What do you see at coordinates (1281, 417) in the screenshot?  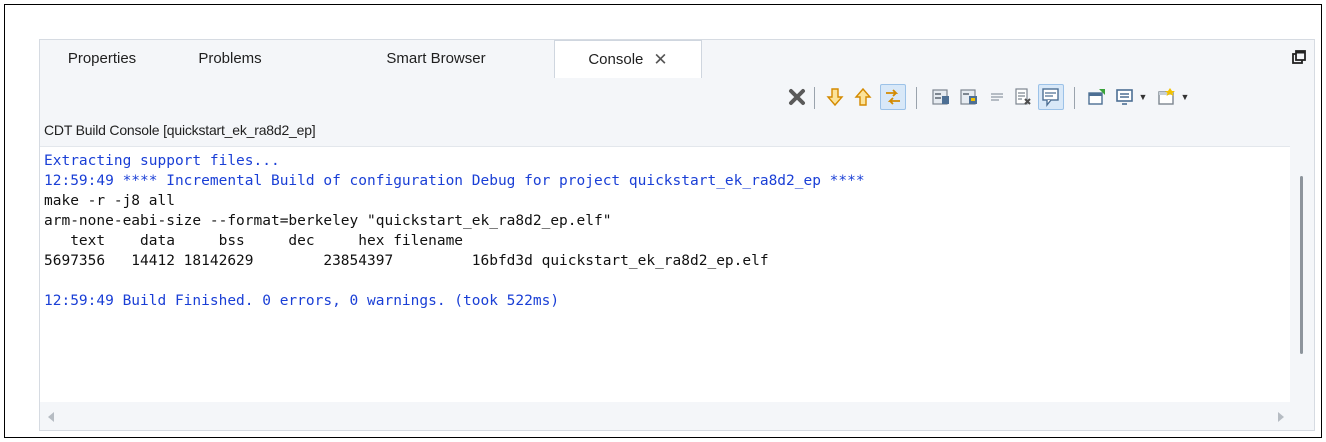 I see `scroll-right-icon` at bounding box center [1281, 417].